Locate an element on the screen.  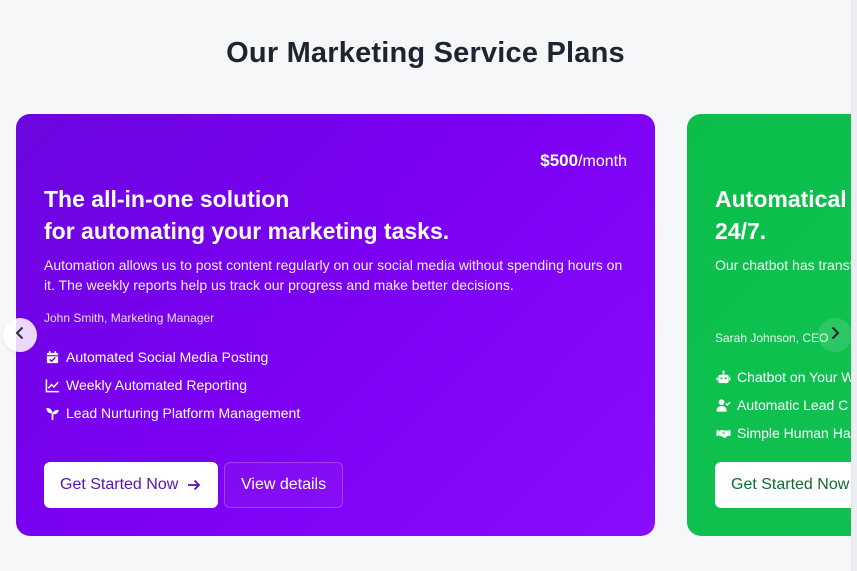
carousel-next-button is located at coordinates (835, 335).